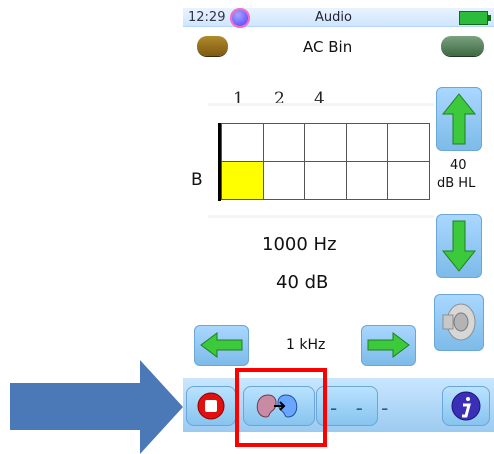  I want to click on status-title: Audio, so click(333, 17).